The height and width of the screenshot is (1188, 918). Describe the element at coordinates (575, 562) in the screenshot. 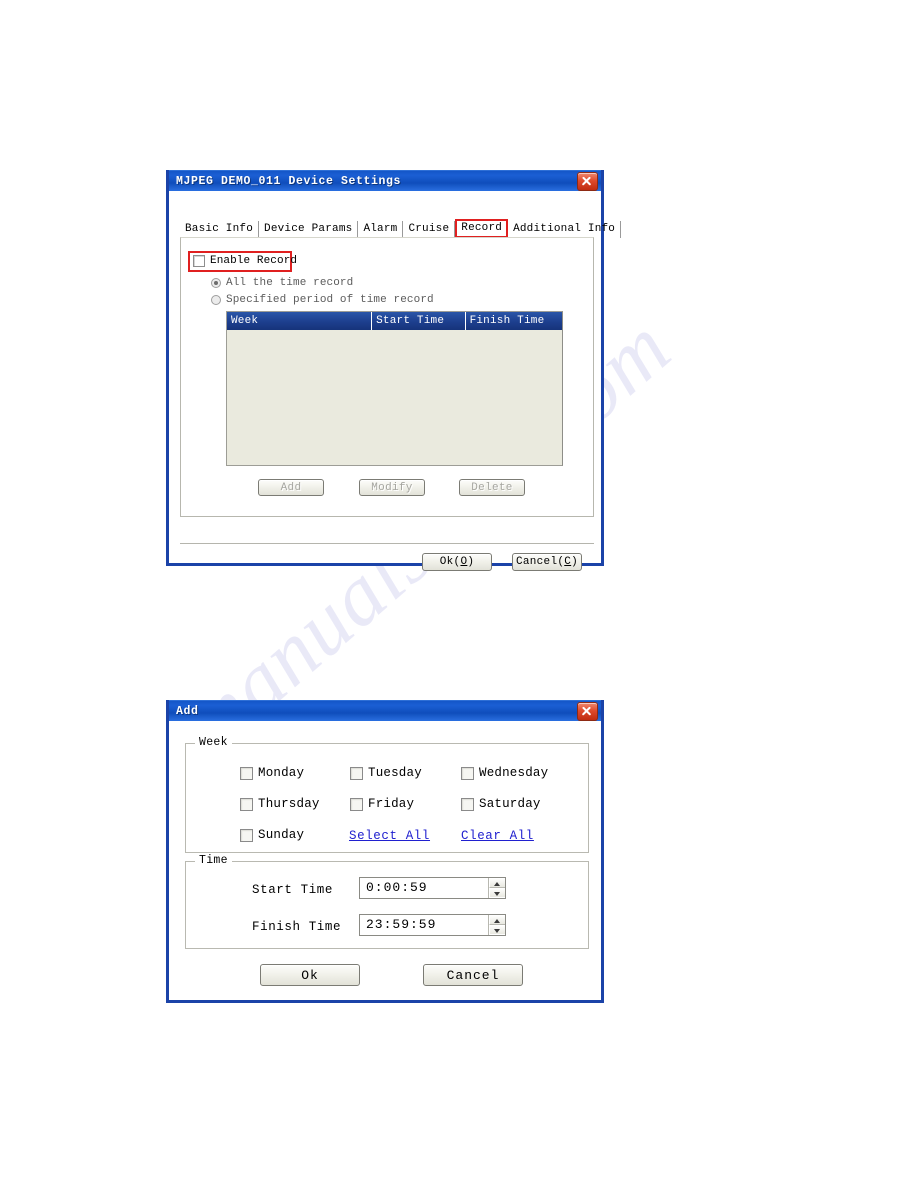

I see `cancel-button-tail: )` at that location.